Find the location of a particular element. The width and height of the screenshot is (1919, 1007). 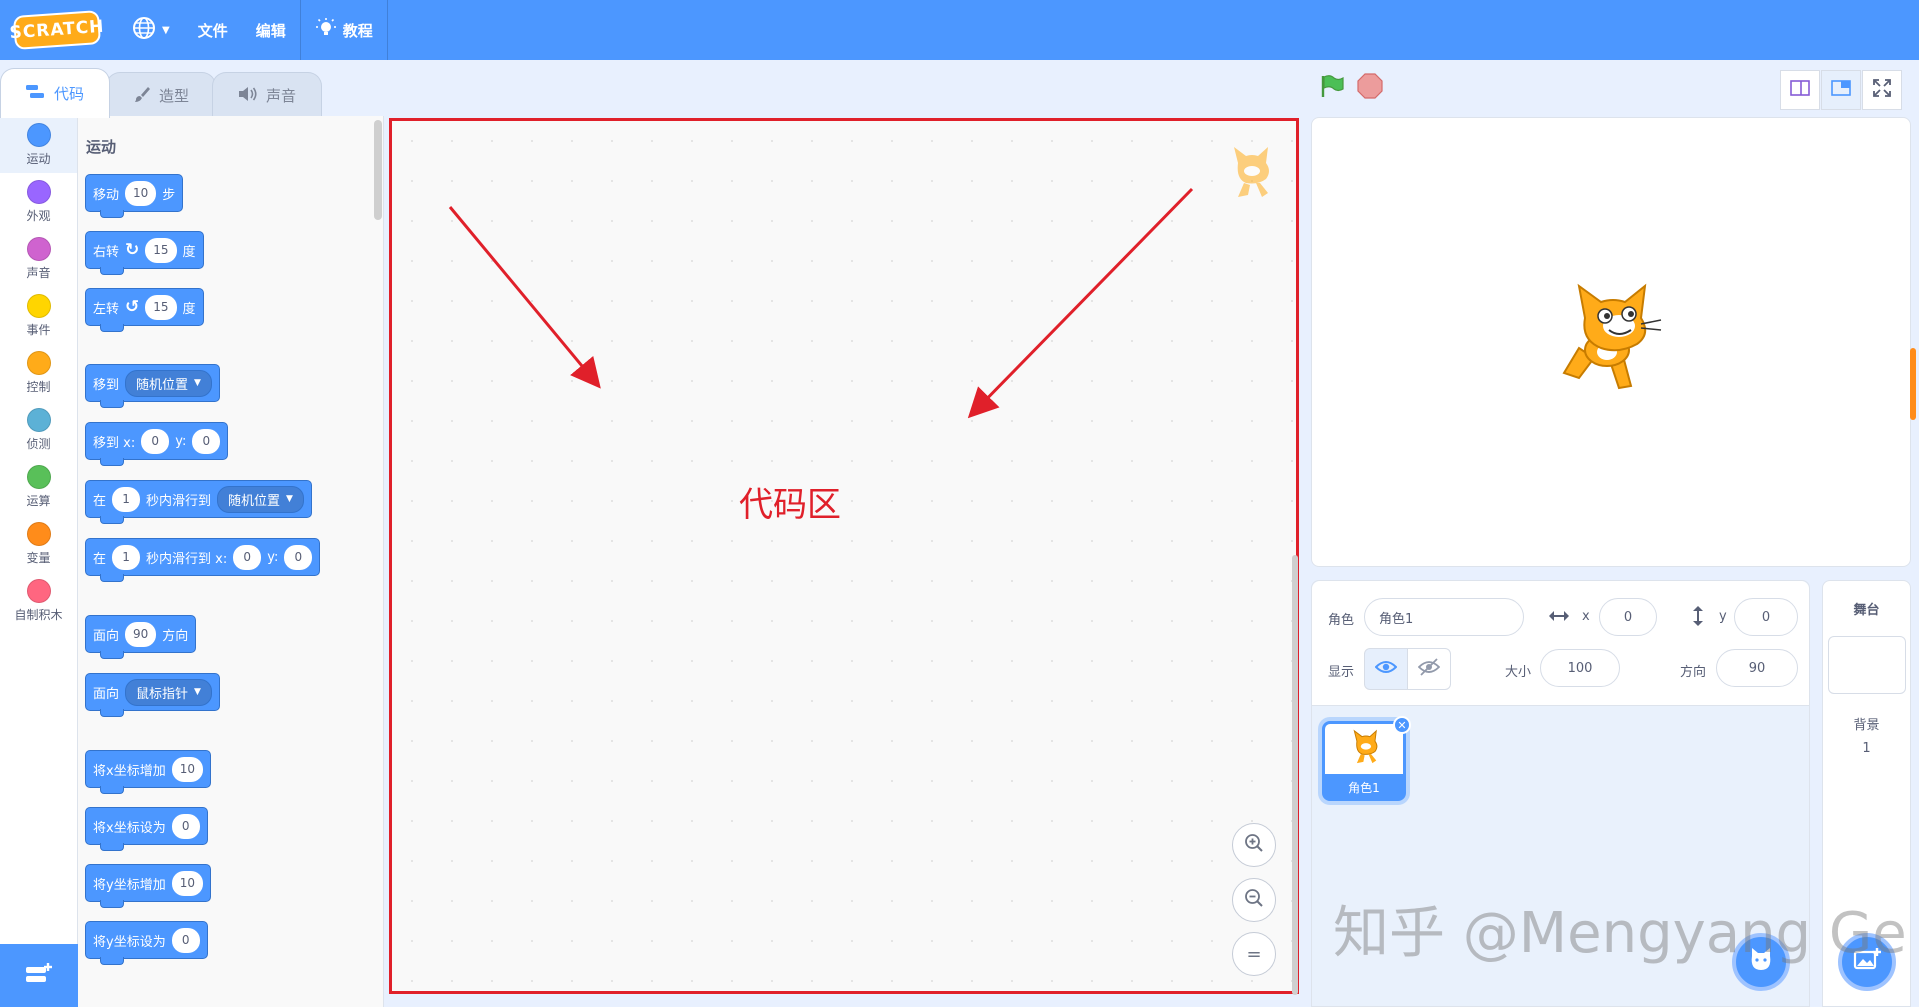

menu-divider is located at coordinates (387, 30).